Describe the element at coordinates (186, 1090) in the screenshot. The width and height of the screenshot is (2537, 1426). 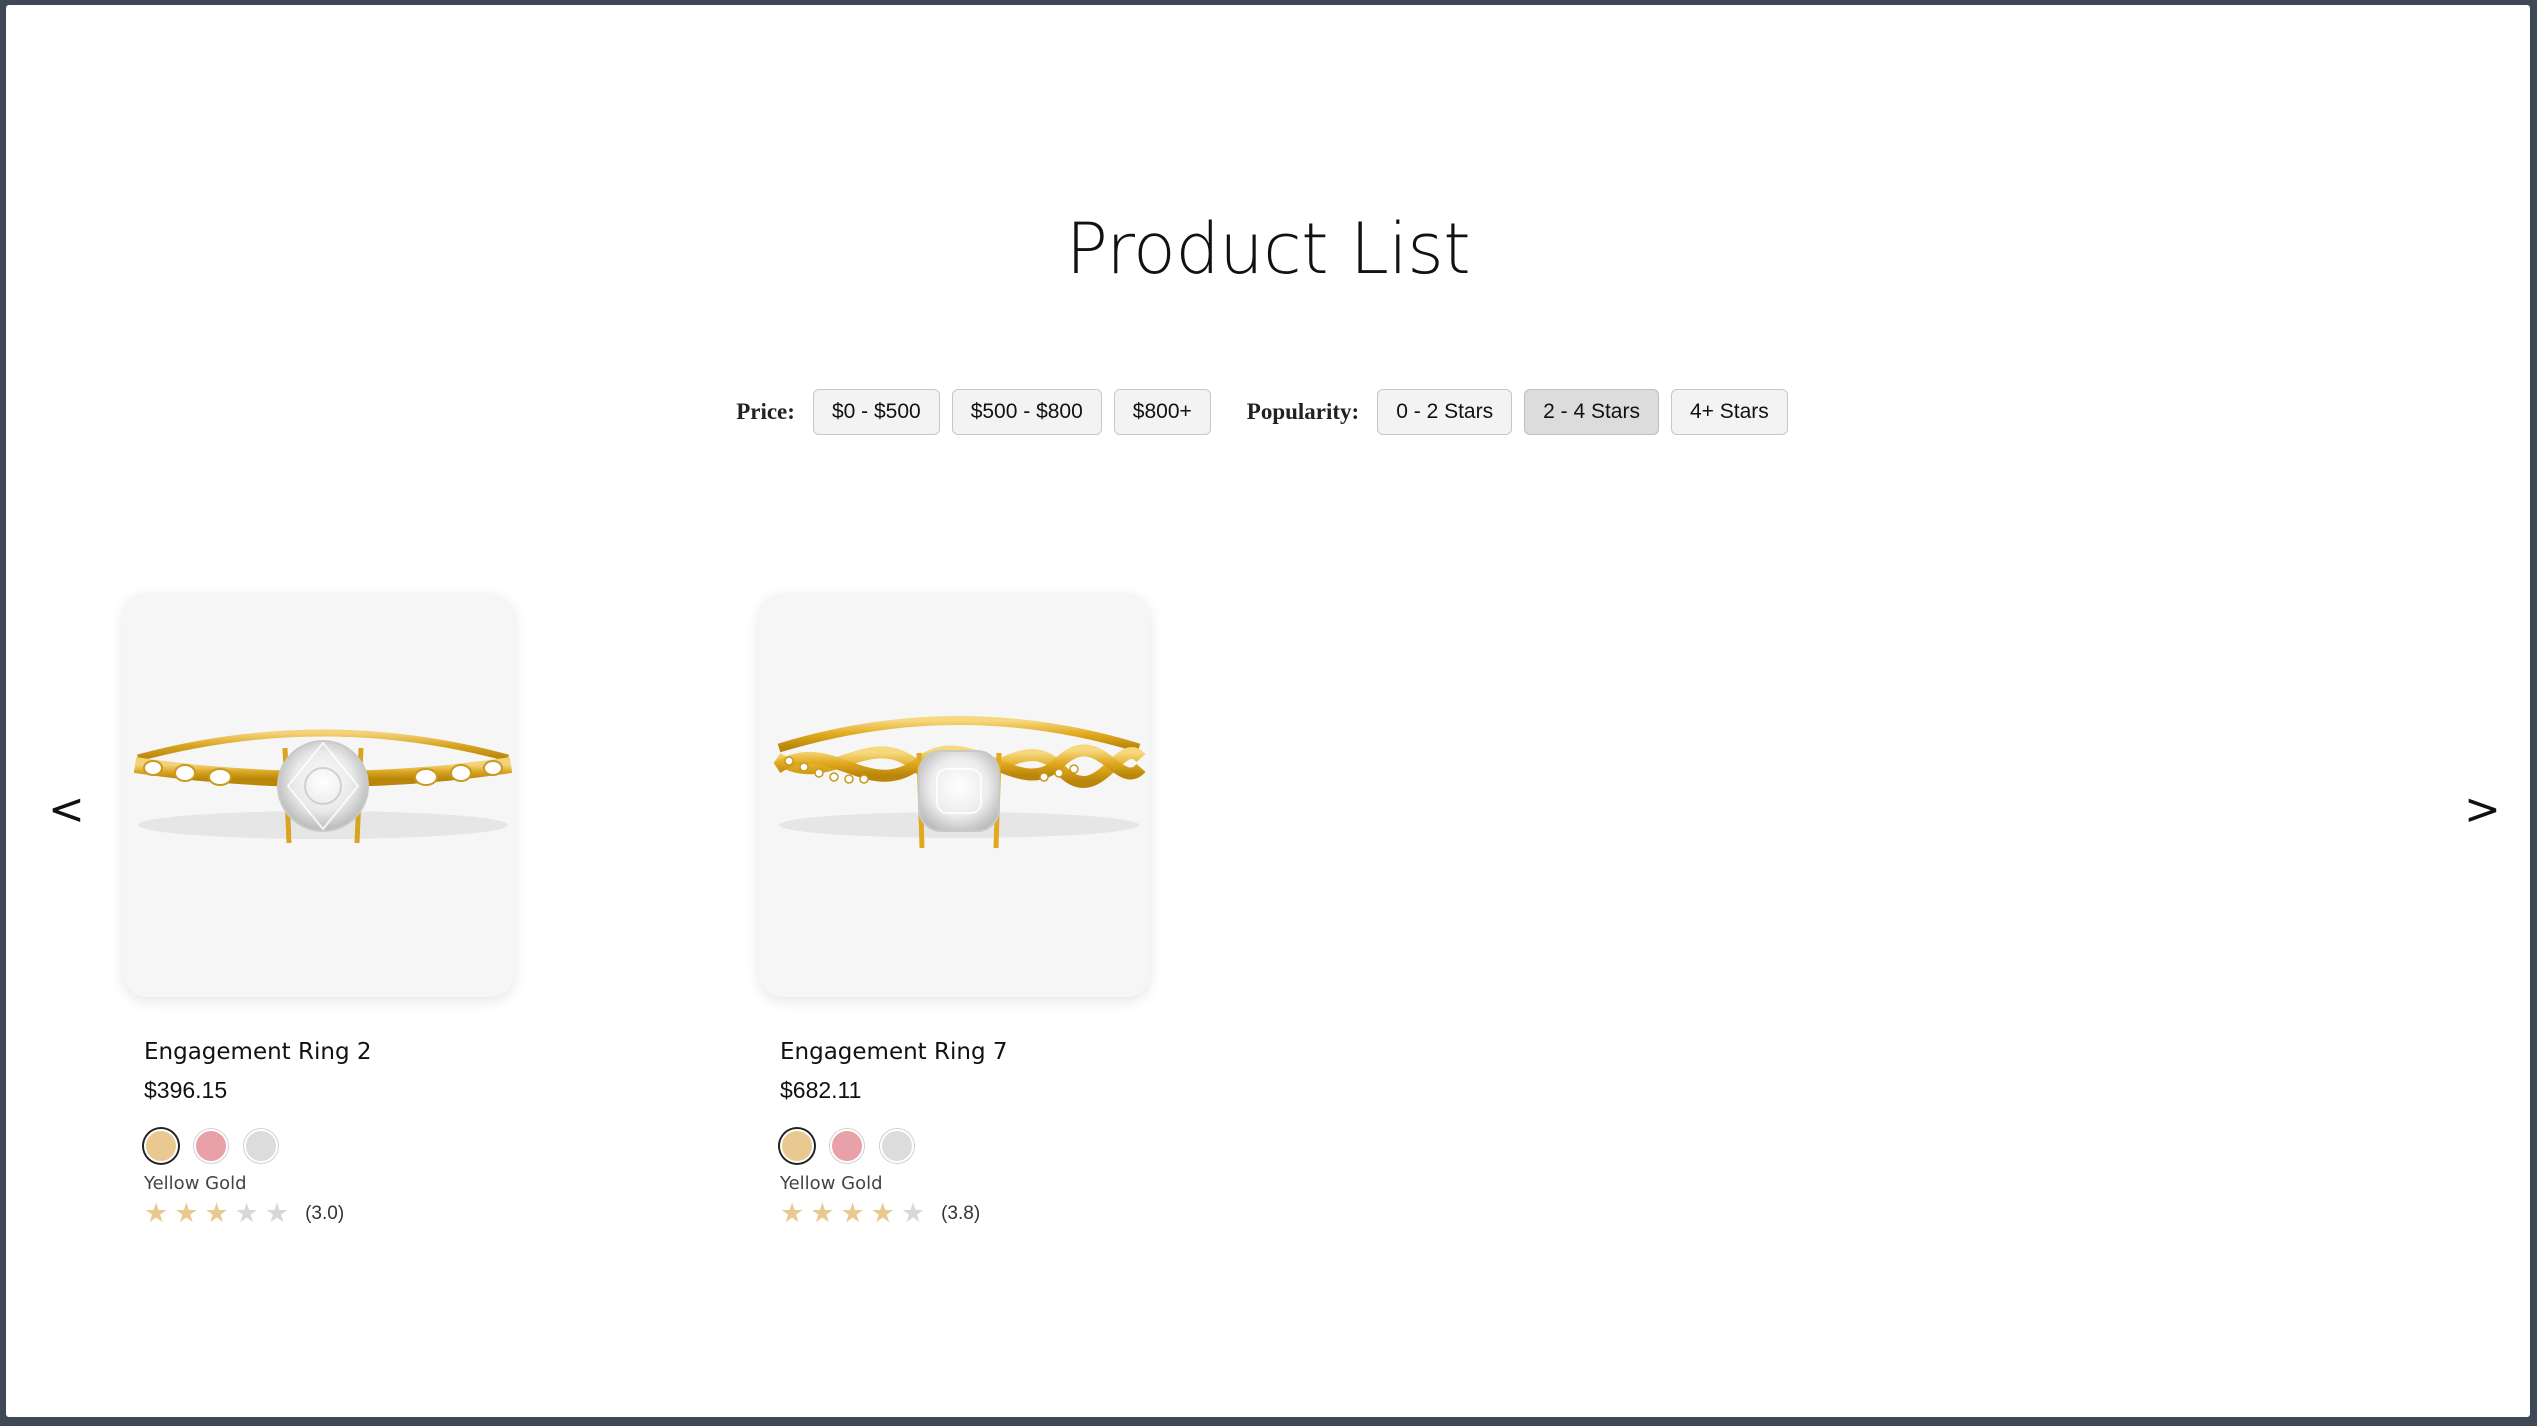
I see `product-price: $396.15` at that location.